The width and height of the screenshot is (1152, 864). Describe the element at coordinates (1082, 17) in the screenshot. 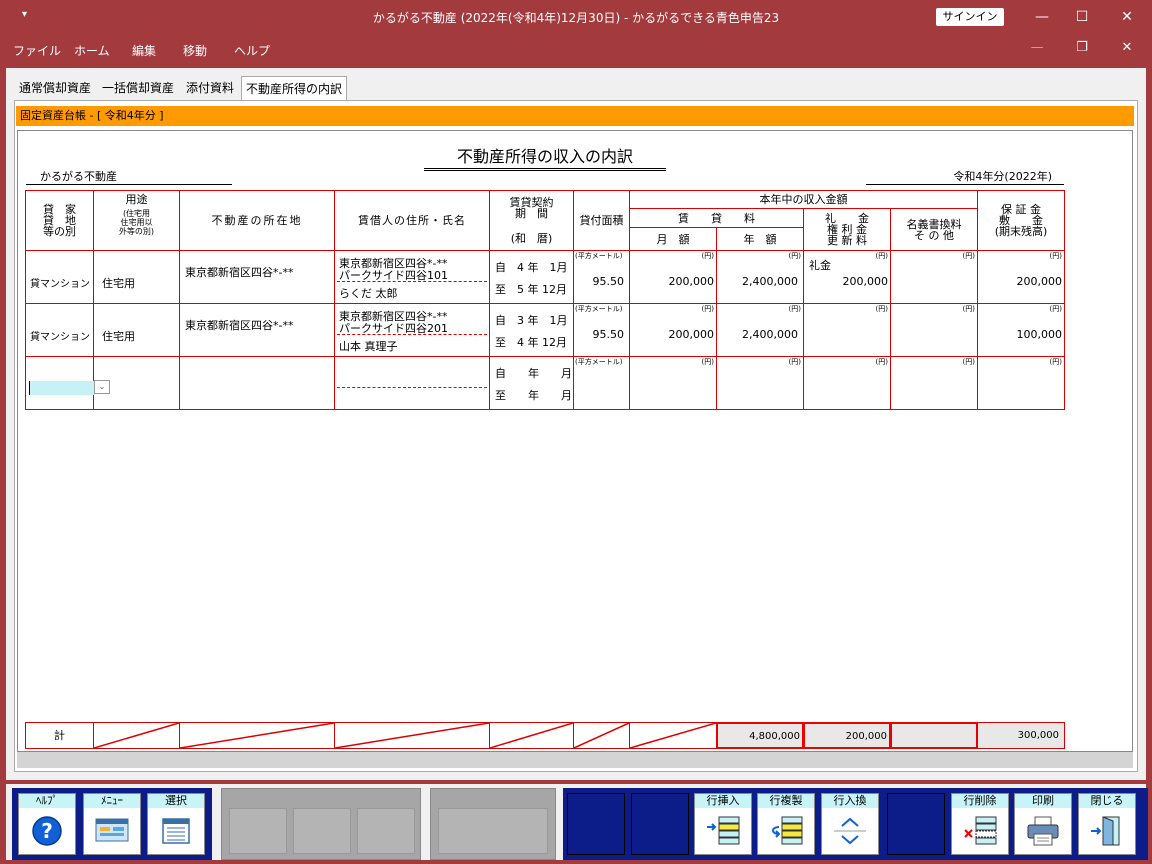

I see `maximize-button: ☐` at that location.